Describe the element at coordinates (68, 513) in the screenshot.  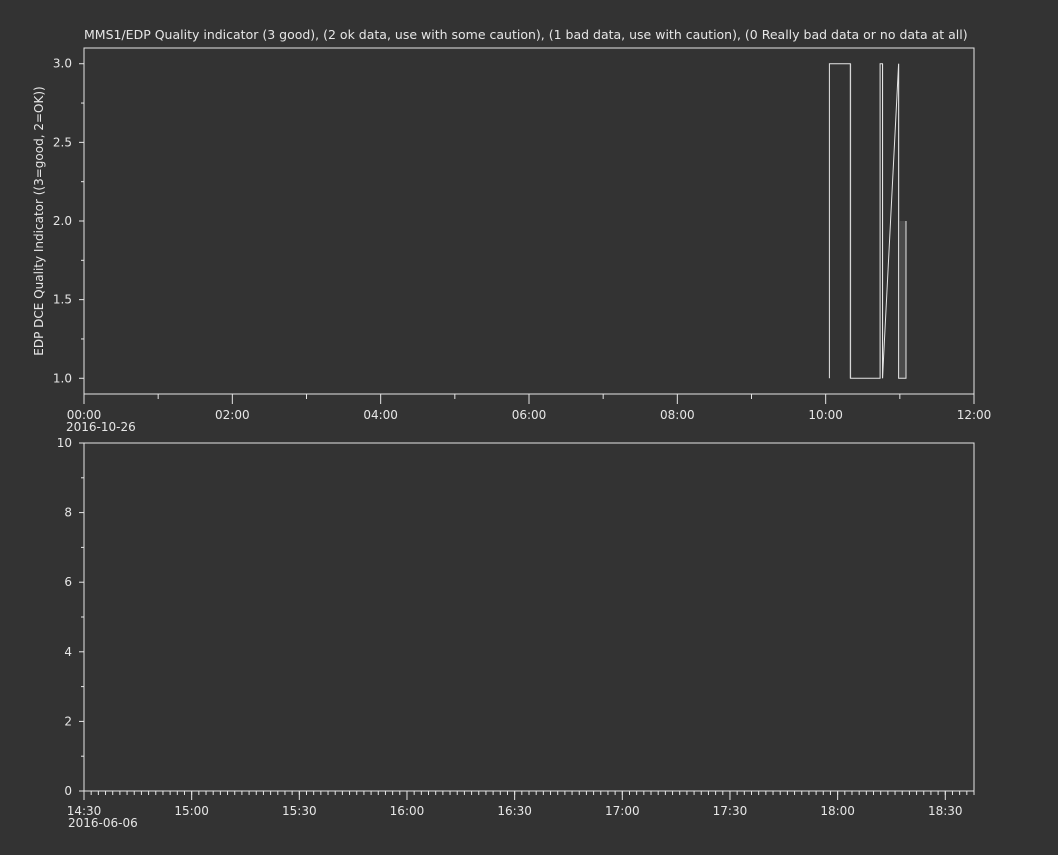
I see `y-tick-label: 8` at that location.